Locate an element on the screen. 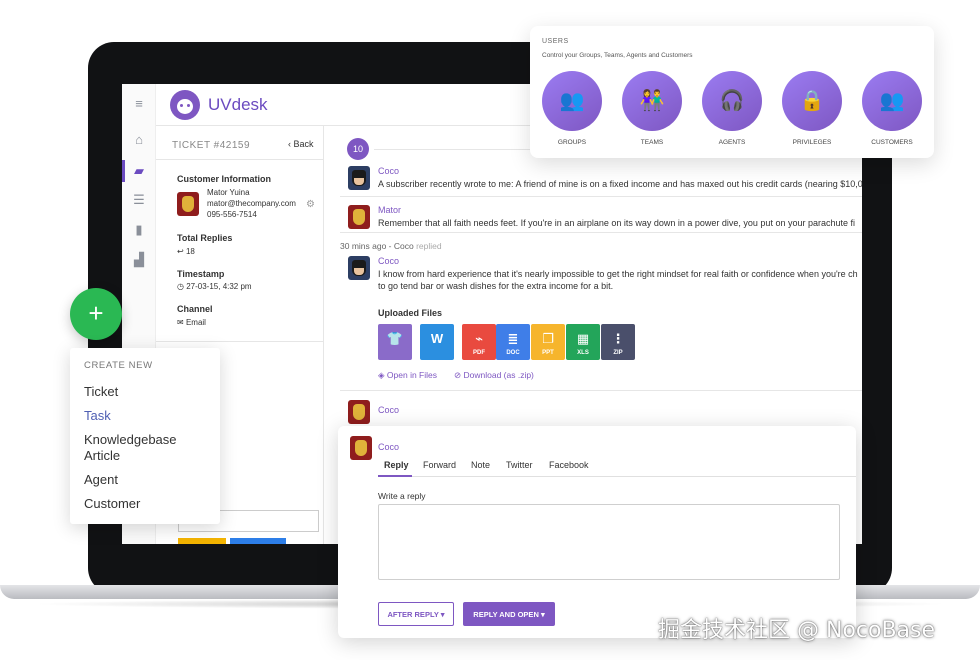 The image size is (980, 660). watermark: 掘金技术社区 @ NocoBase is located at coordinates (797, 630).